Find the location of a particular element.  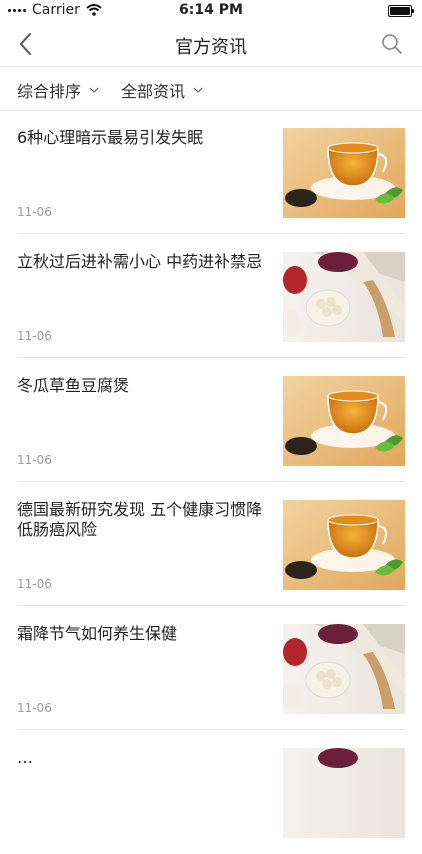

status-time: 6:14 PM is located at coordinates (211, 10).